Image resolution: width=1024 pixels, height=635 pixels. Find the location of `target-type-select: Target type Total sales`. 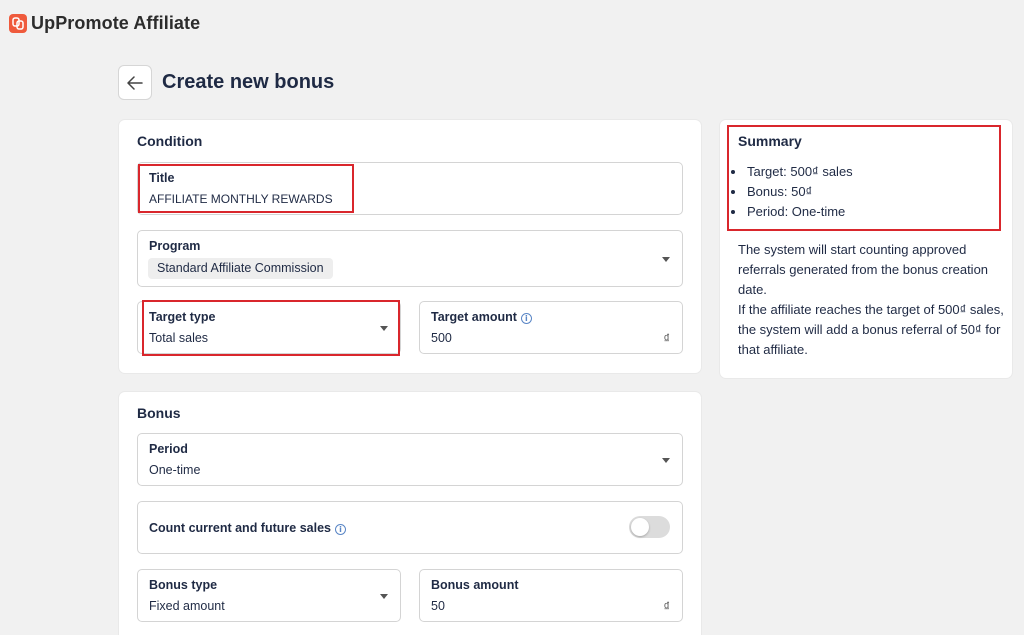

target-type-select: Target type Total sales is located at coordinates (269, 327).